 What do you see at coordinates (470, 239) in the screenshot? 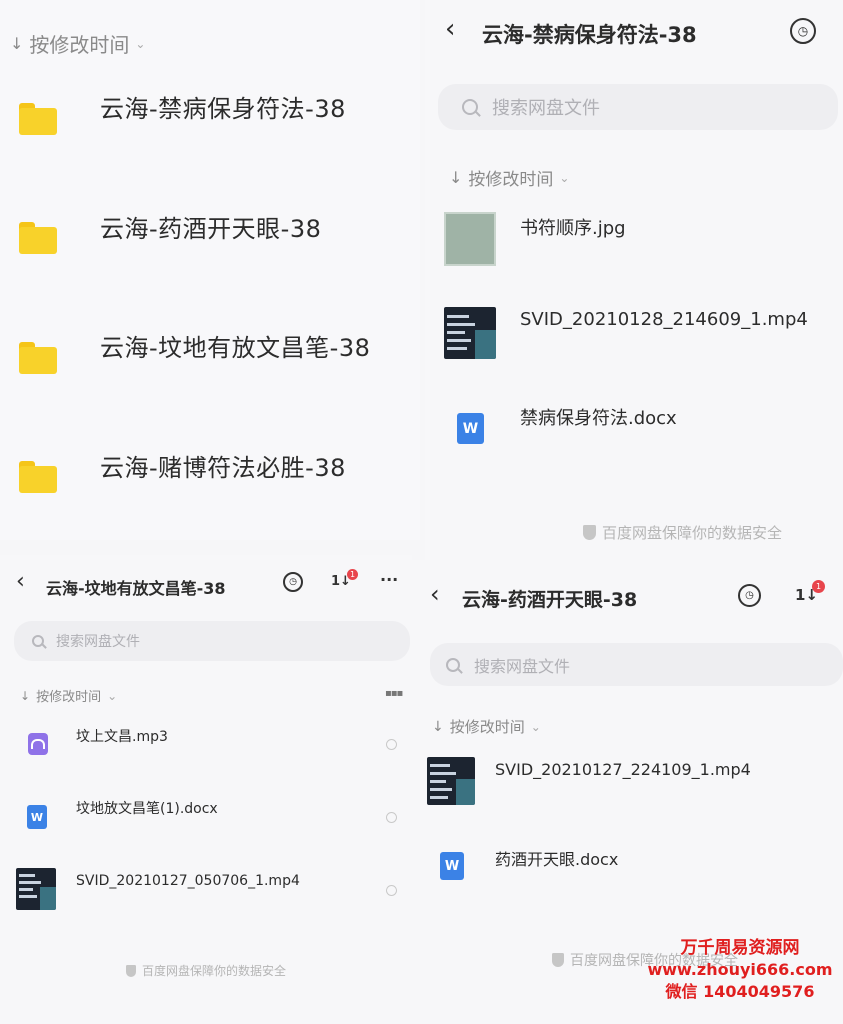
I see `image-thumbnail` at bounding box center [470, 239].